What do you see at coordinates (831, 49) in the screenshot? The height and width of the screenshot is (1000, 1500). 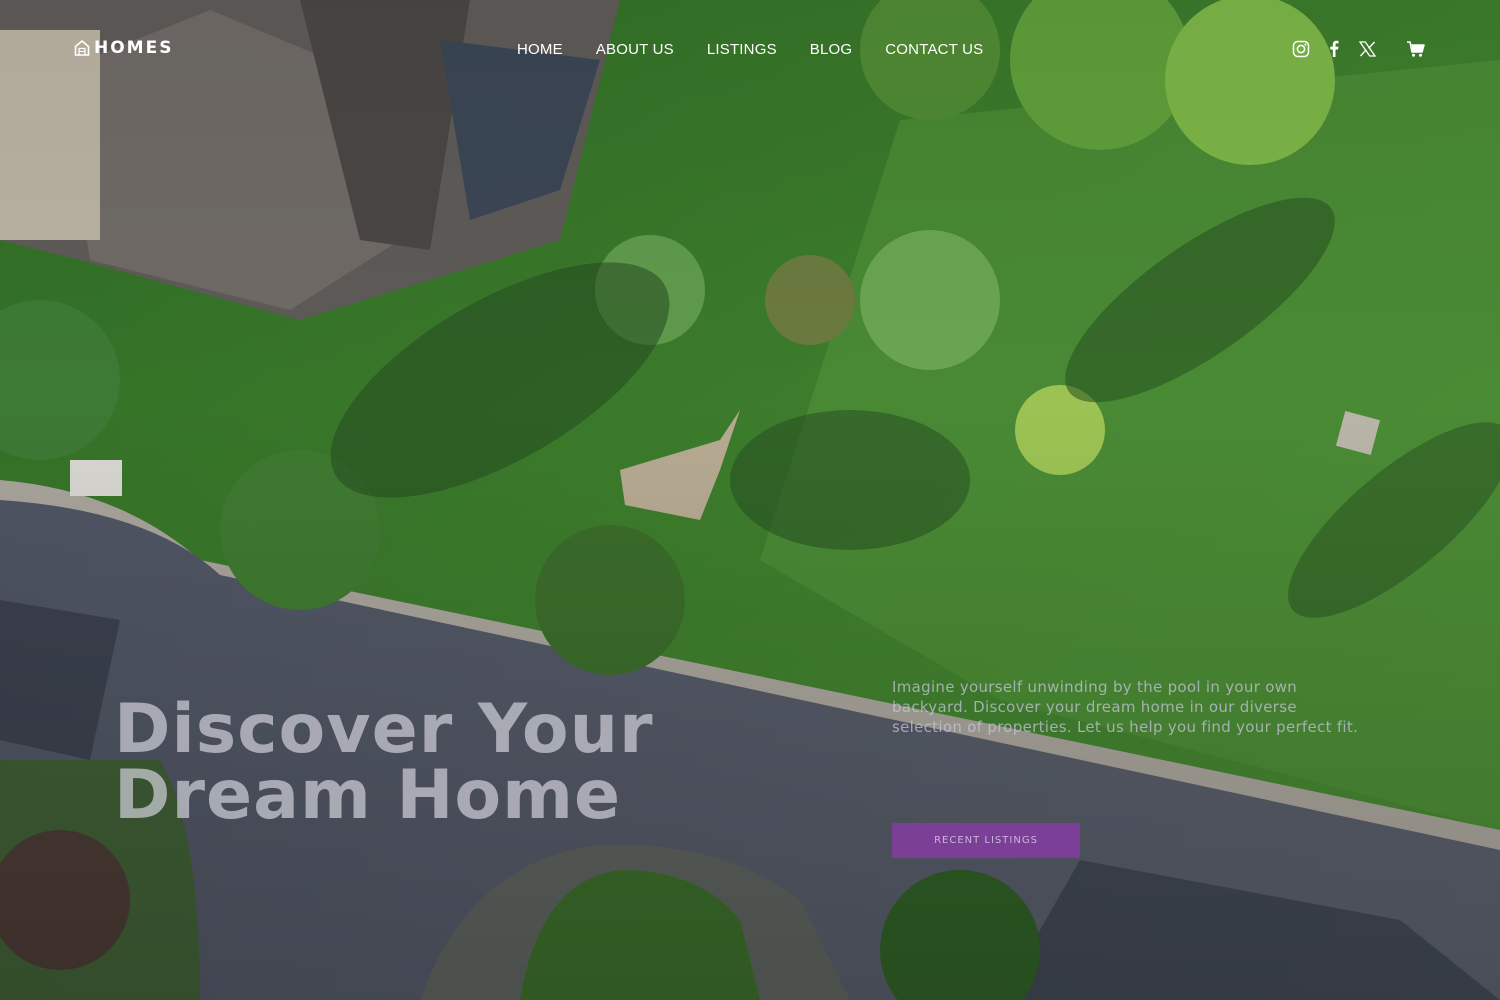 I see `nav-item-blog: BLOG` at bounding box center [831, 49].